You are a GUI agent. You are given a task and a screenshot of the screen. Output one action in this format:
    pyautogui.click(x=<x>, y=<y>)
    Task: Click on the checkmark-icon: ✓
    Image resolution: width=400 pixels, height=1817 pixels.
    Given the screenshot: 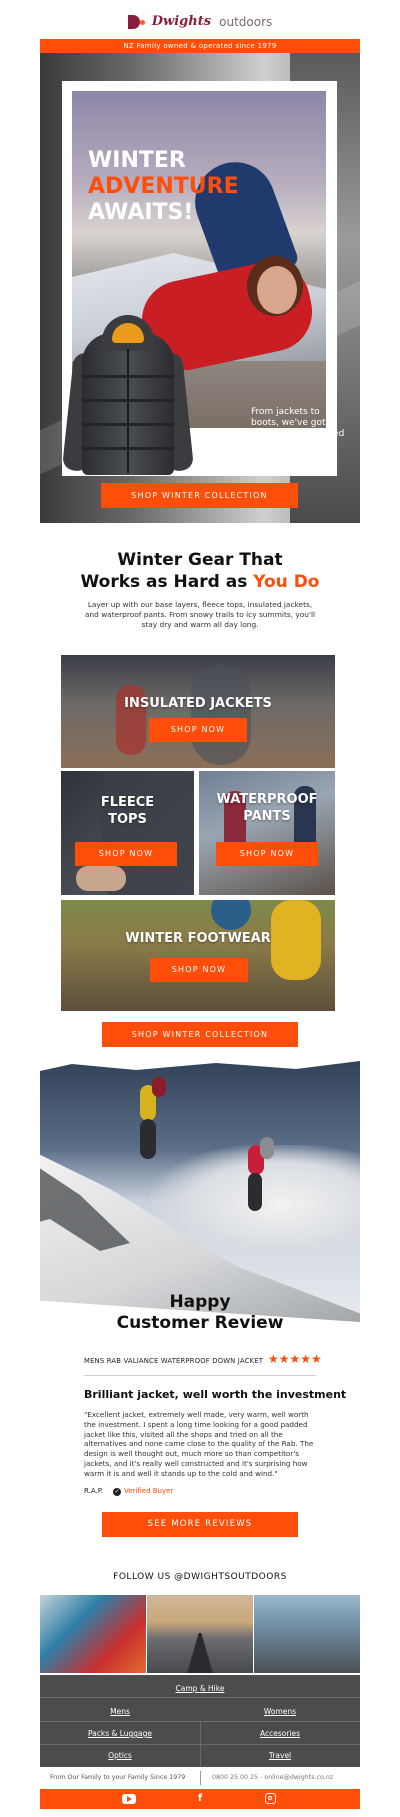 What is the action you would take?
    pyautogui.click(x=117, y=1492)
    